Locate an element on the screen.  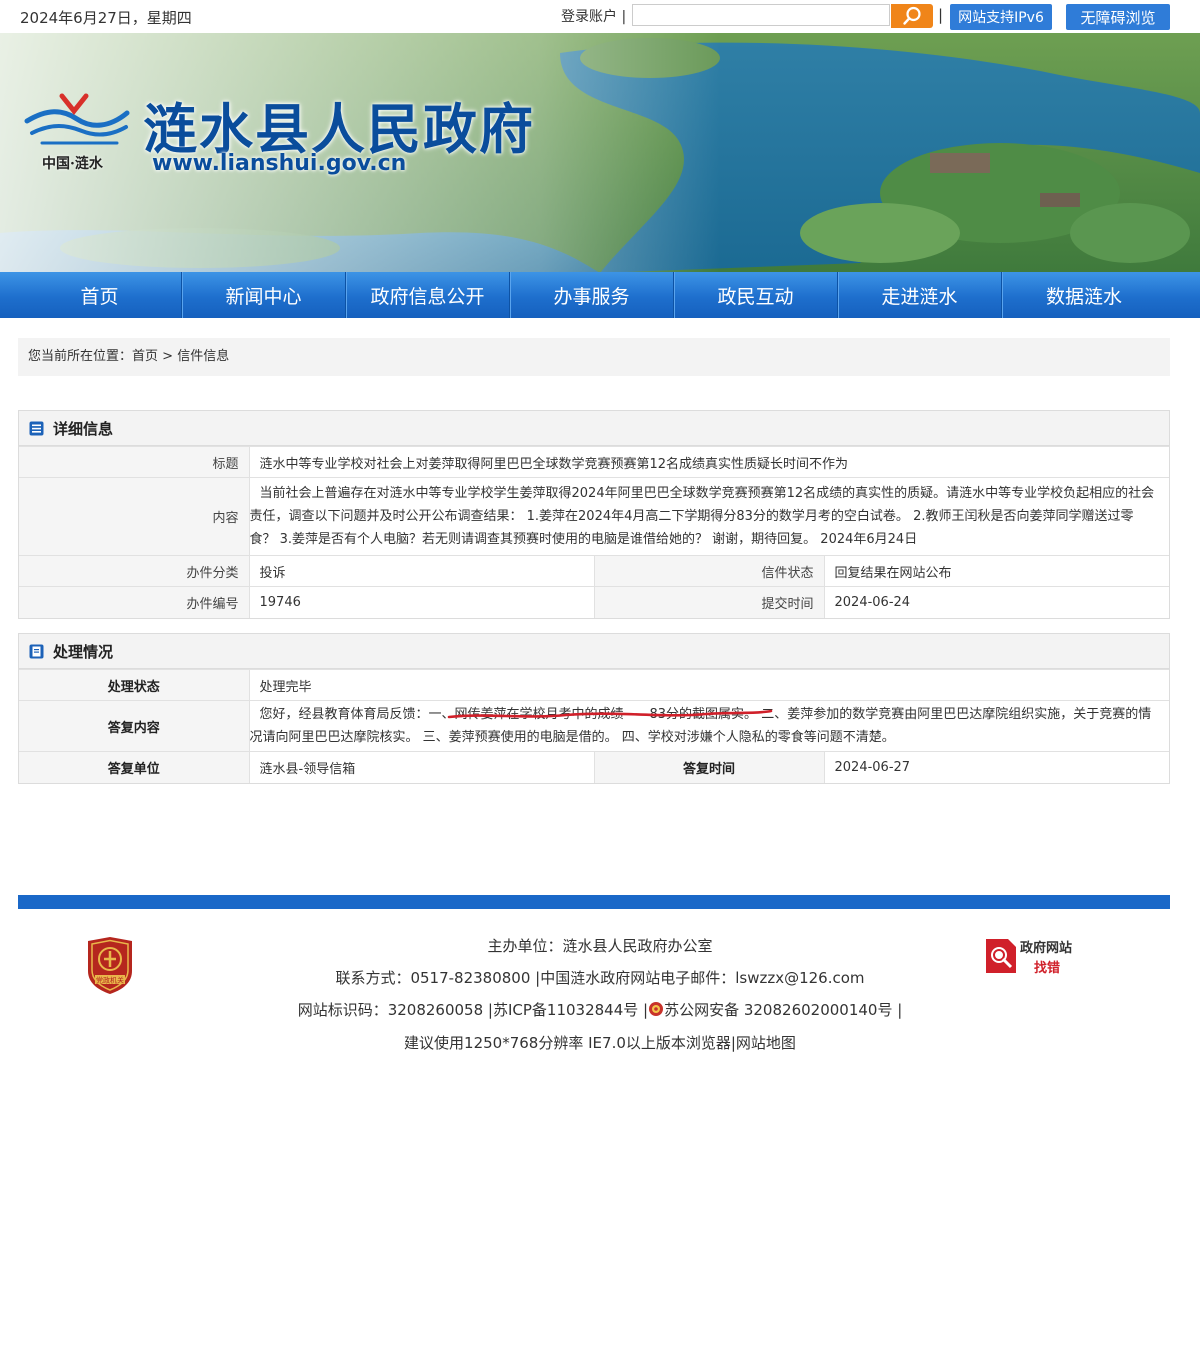
search-input is located at coordinates (761, 15).